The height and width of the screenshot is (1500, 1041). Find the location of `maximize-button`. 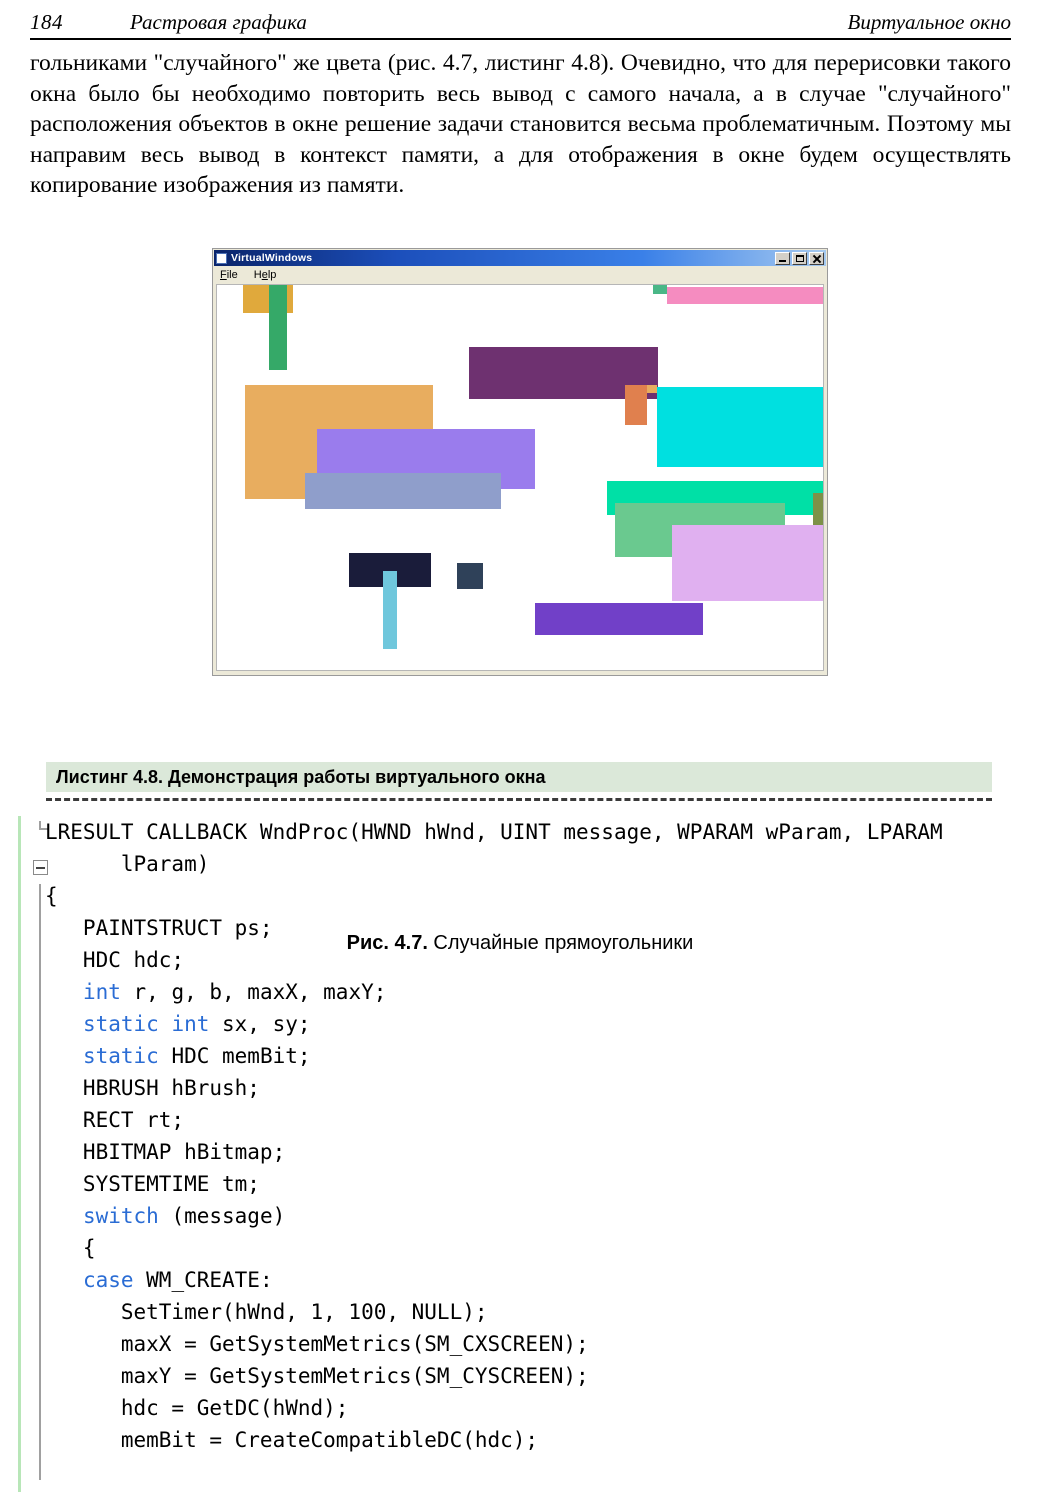

maximize-button is located at coordinates (799, 258).